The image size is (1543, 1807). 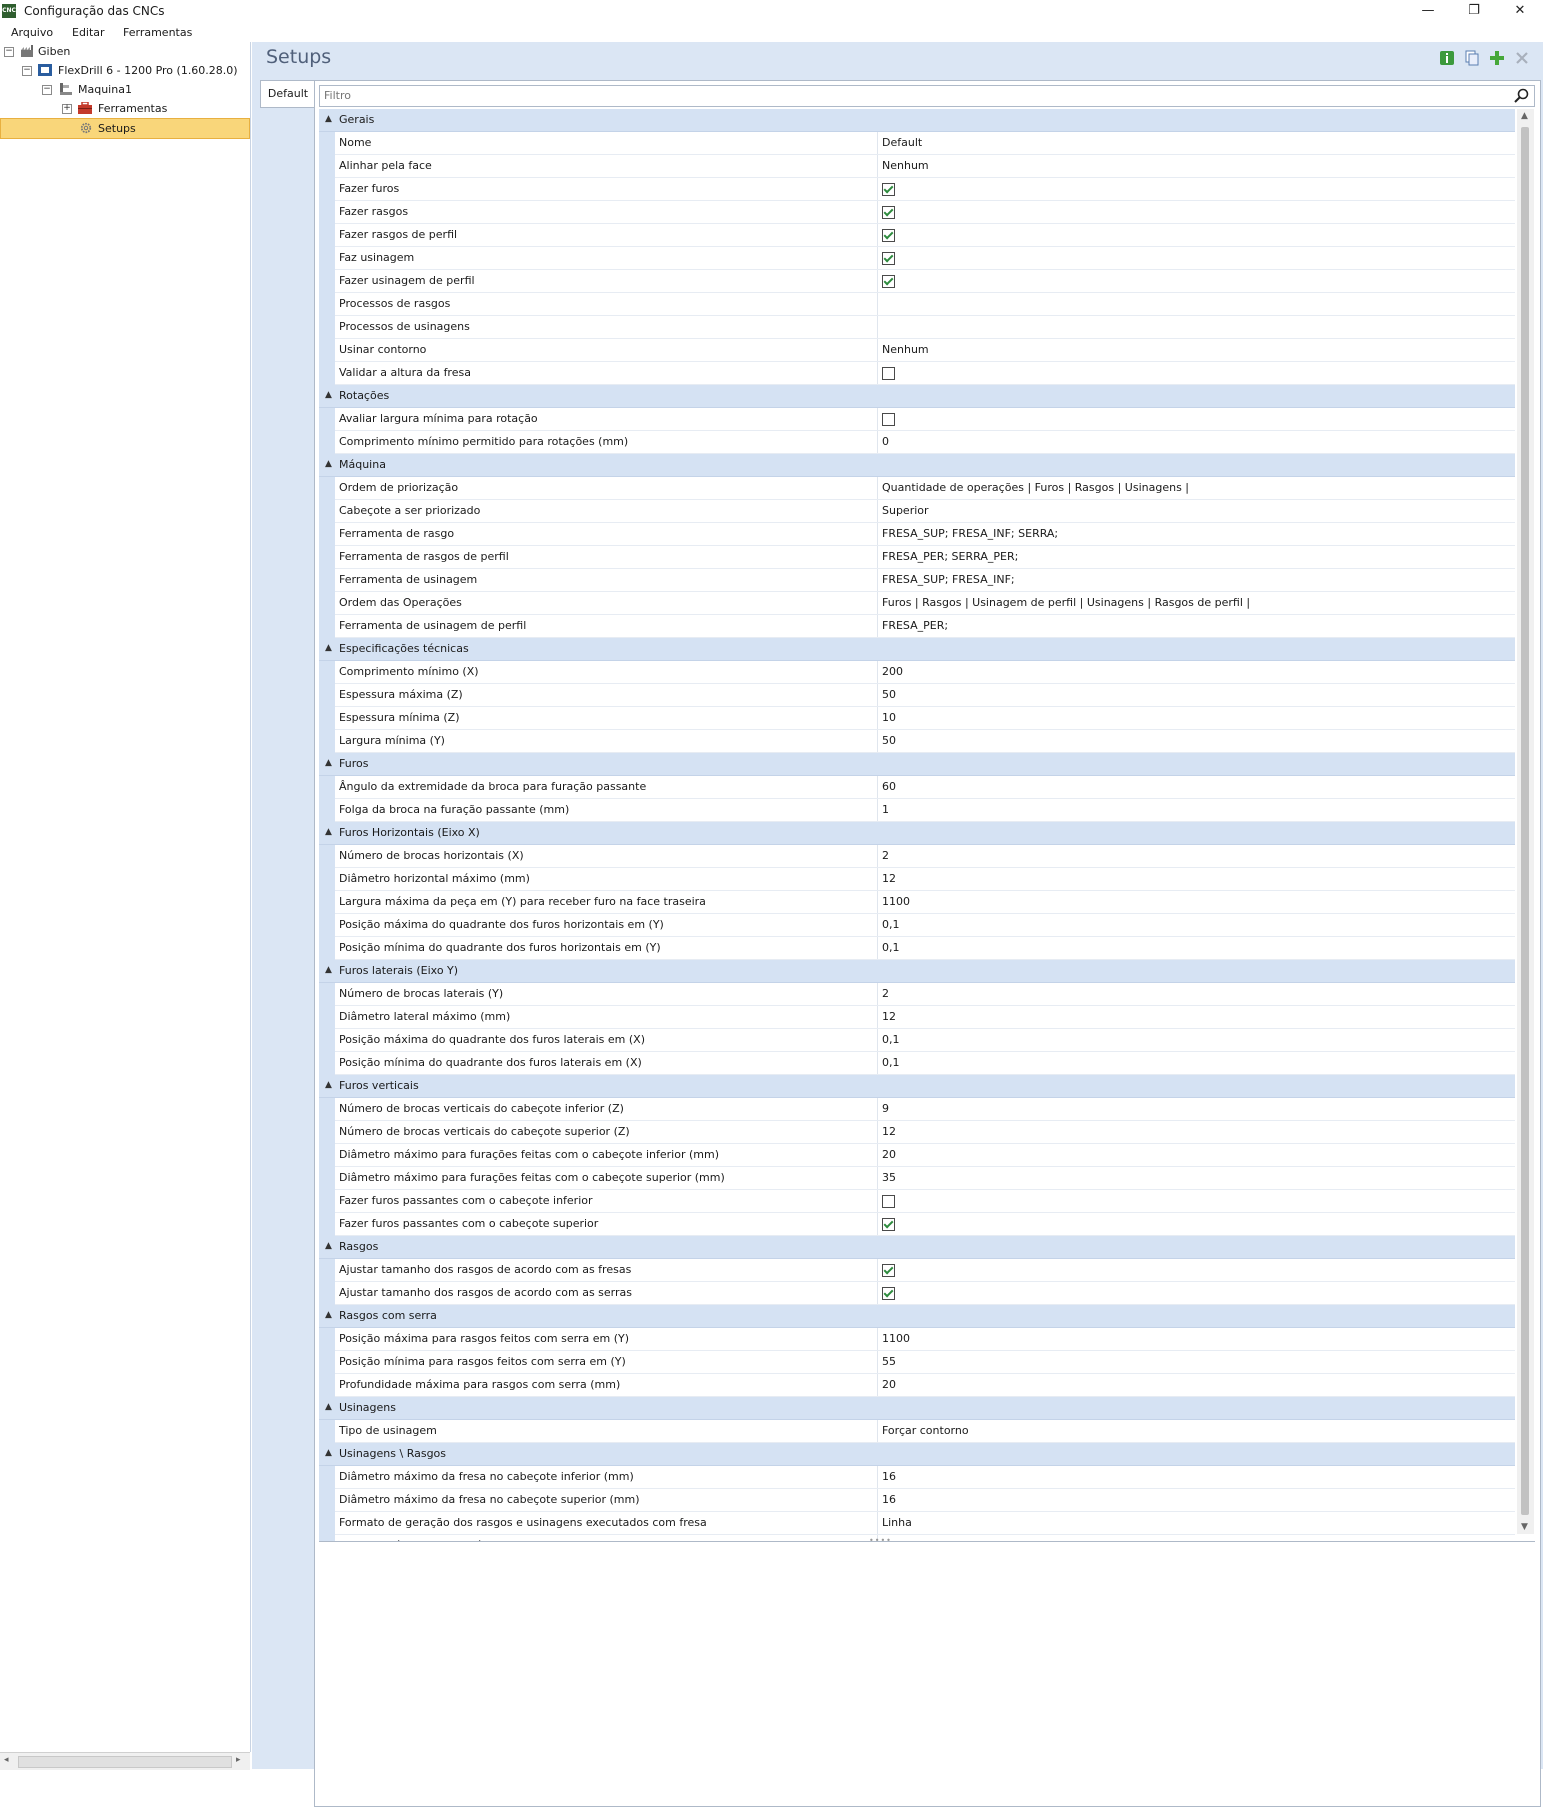 What do you see at coordinates (880, 1540) in the screenshot?
I see `splitter-grip-icon: ••••` at bounding box center [880, 1540].